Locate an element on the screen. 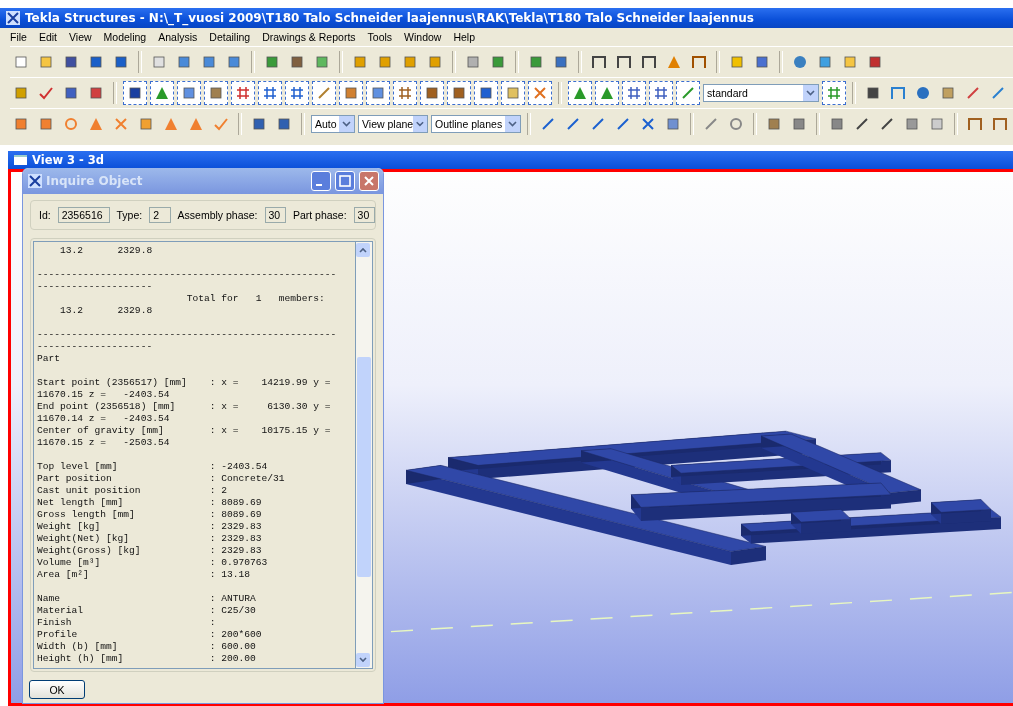 Image resolution: width=1013 pixels, height=706 pixels. field-value: 2356516 is located at coordinates (83, 215).